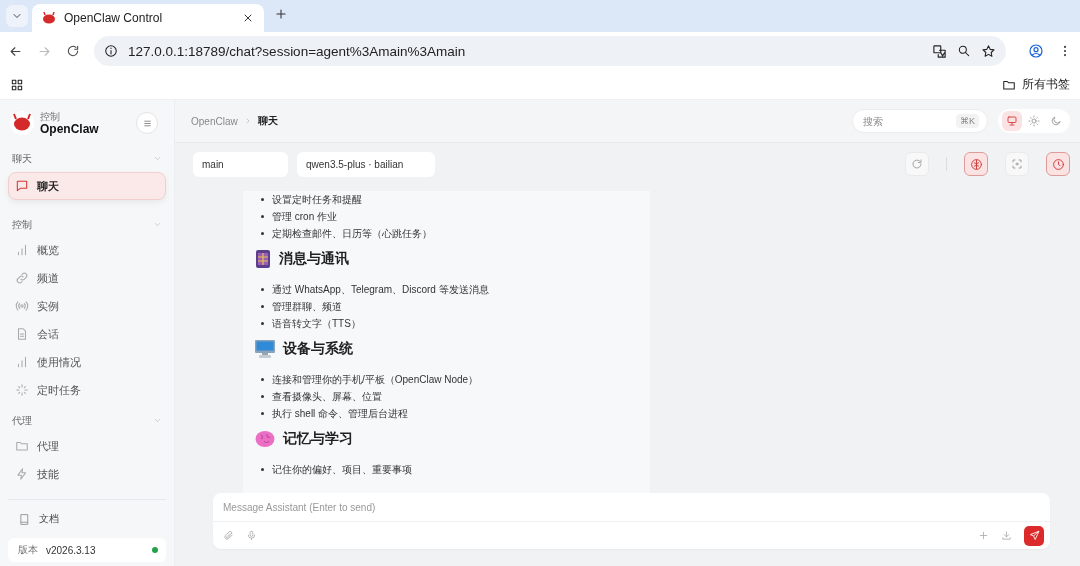  I want to click on translate-icon, so click(939, 51).